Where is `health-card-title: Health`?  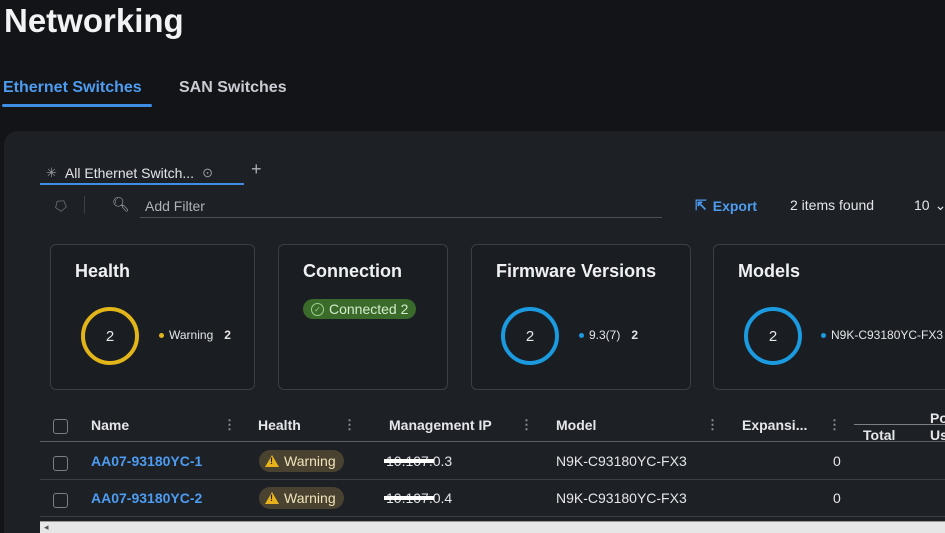
health-card-title: Health is located at coordinates (103, 271).